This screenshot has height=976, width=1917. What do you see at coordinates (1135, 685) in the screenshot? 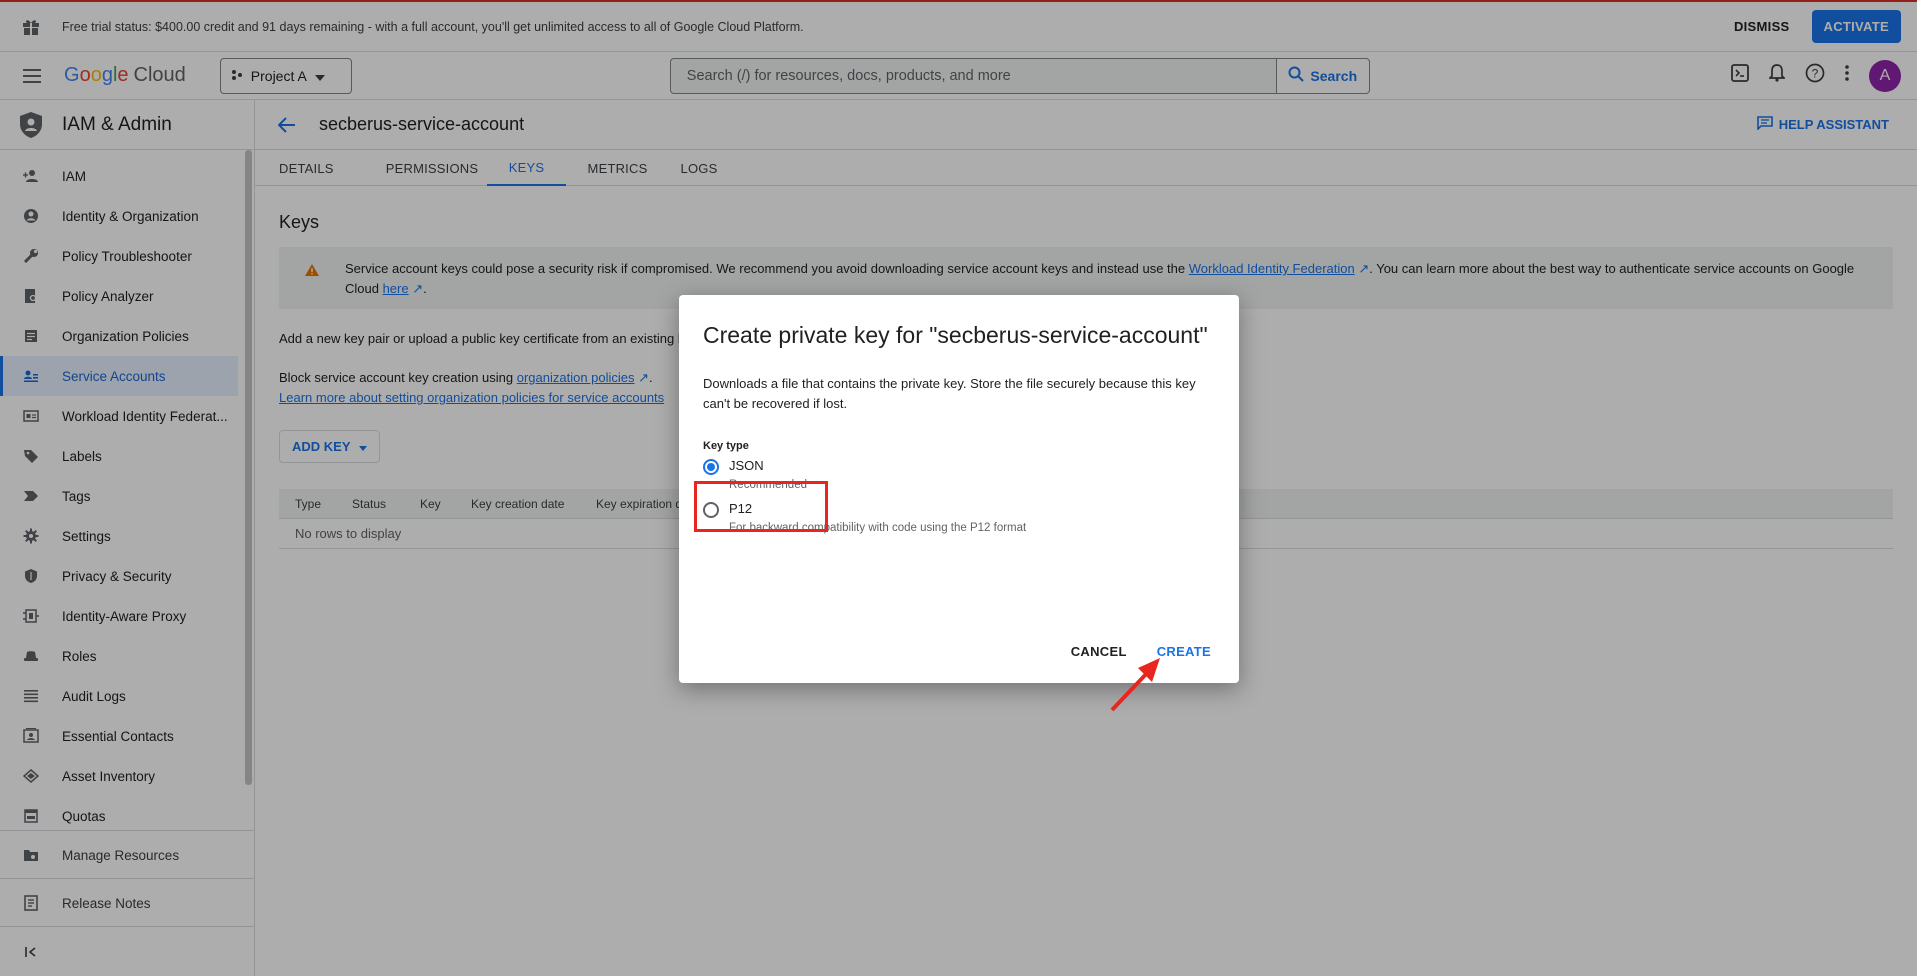
I see `annotation-arrow-icon` at bounding box center [1135, 685].